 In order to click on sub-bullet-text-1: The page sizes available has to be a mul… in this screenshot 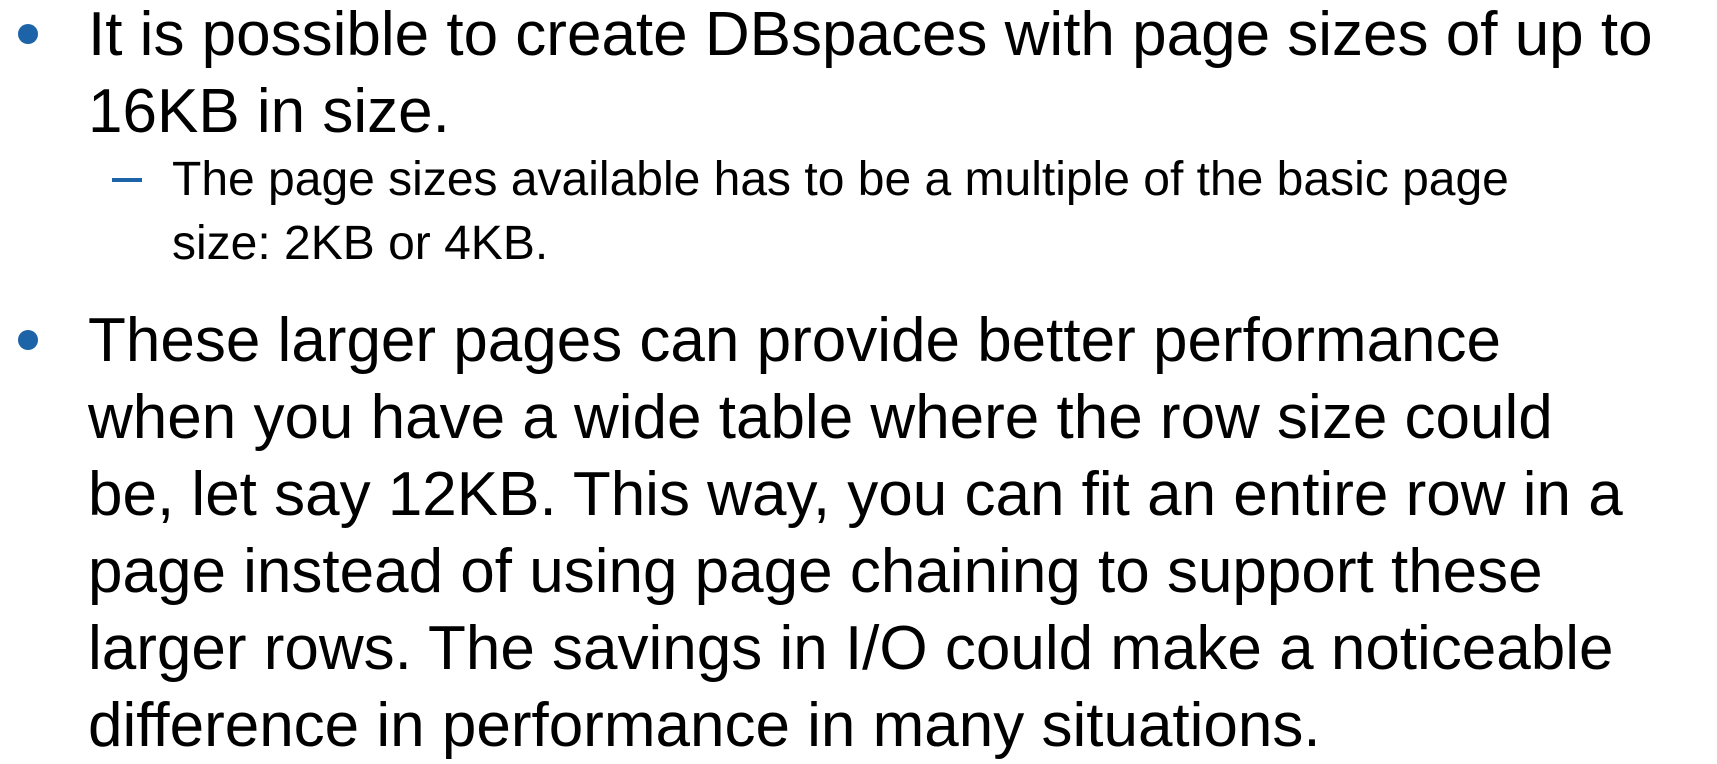, I will do `click(840, 211)`.